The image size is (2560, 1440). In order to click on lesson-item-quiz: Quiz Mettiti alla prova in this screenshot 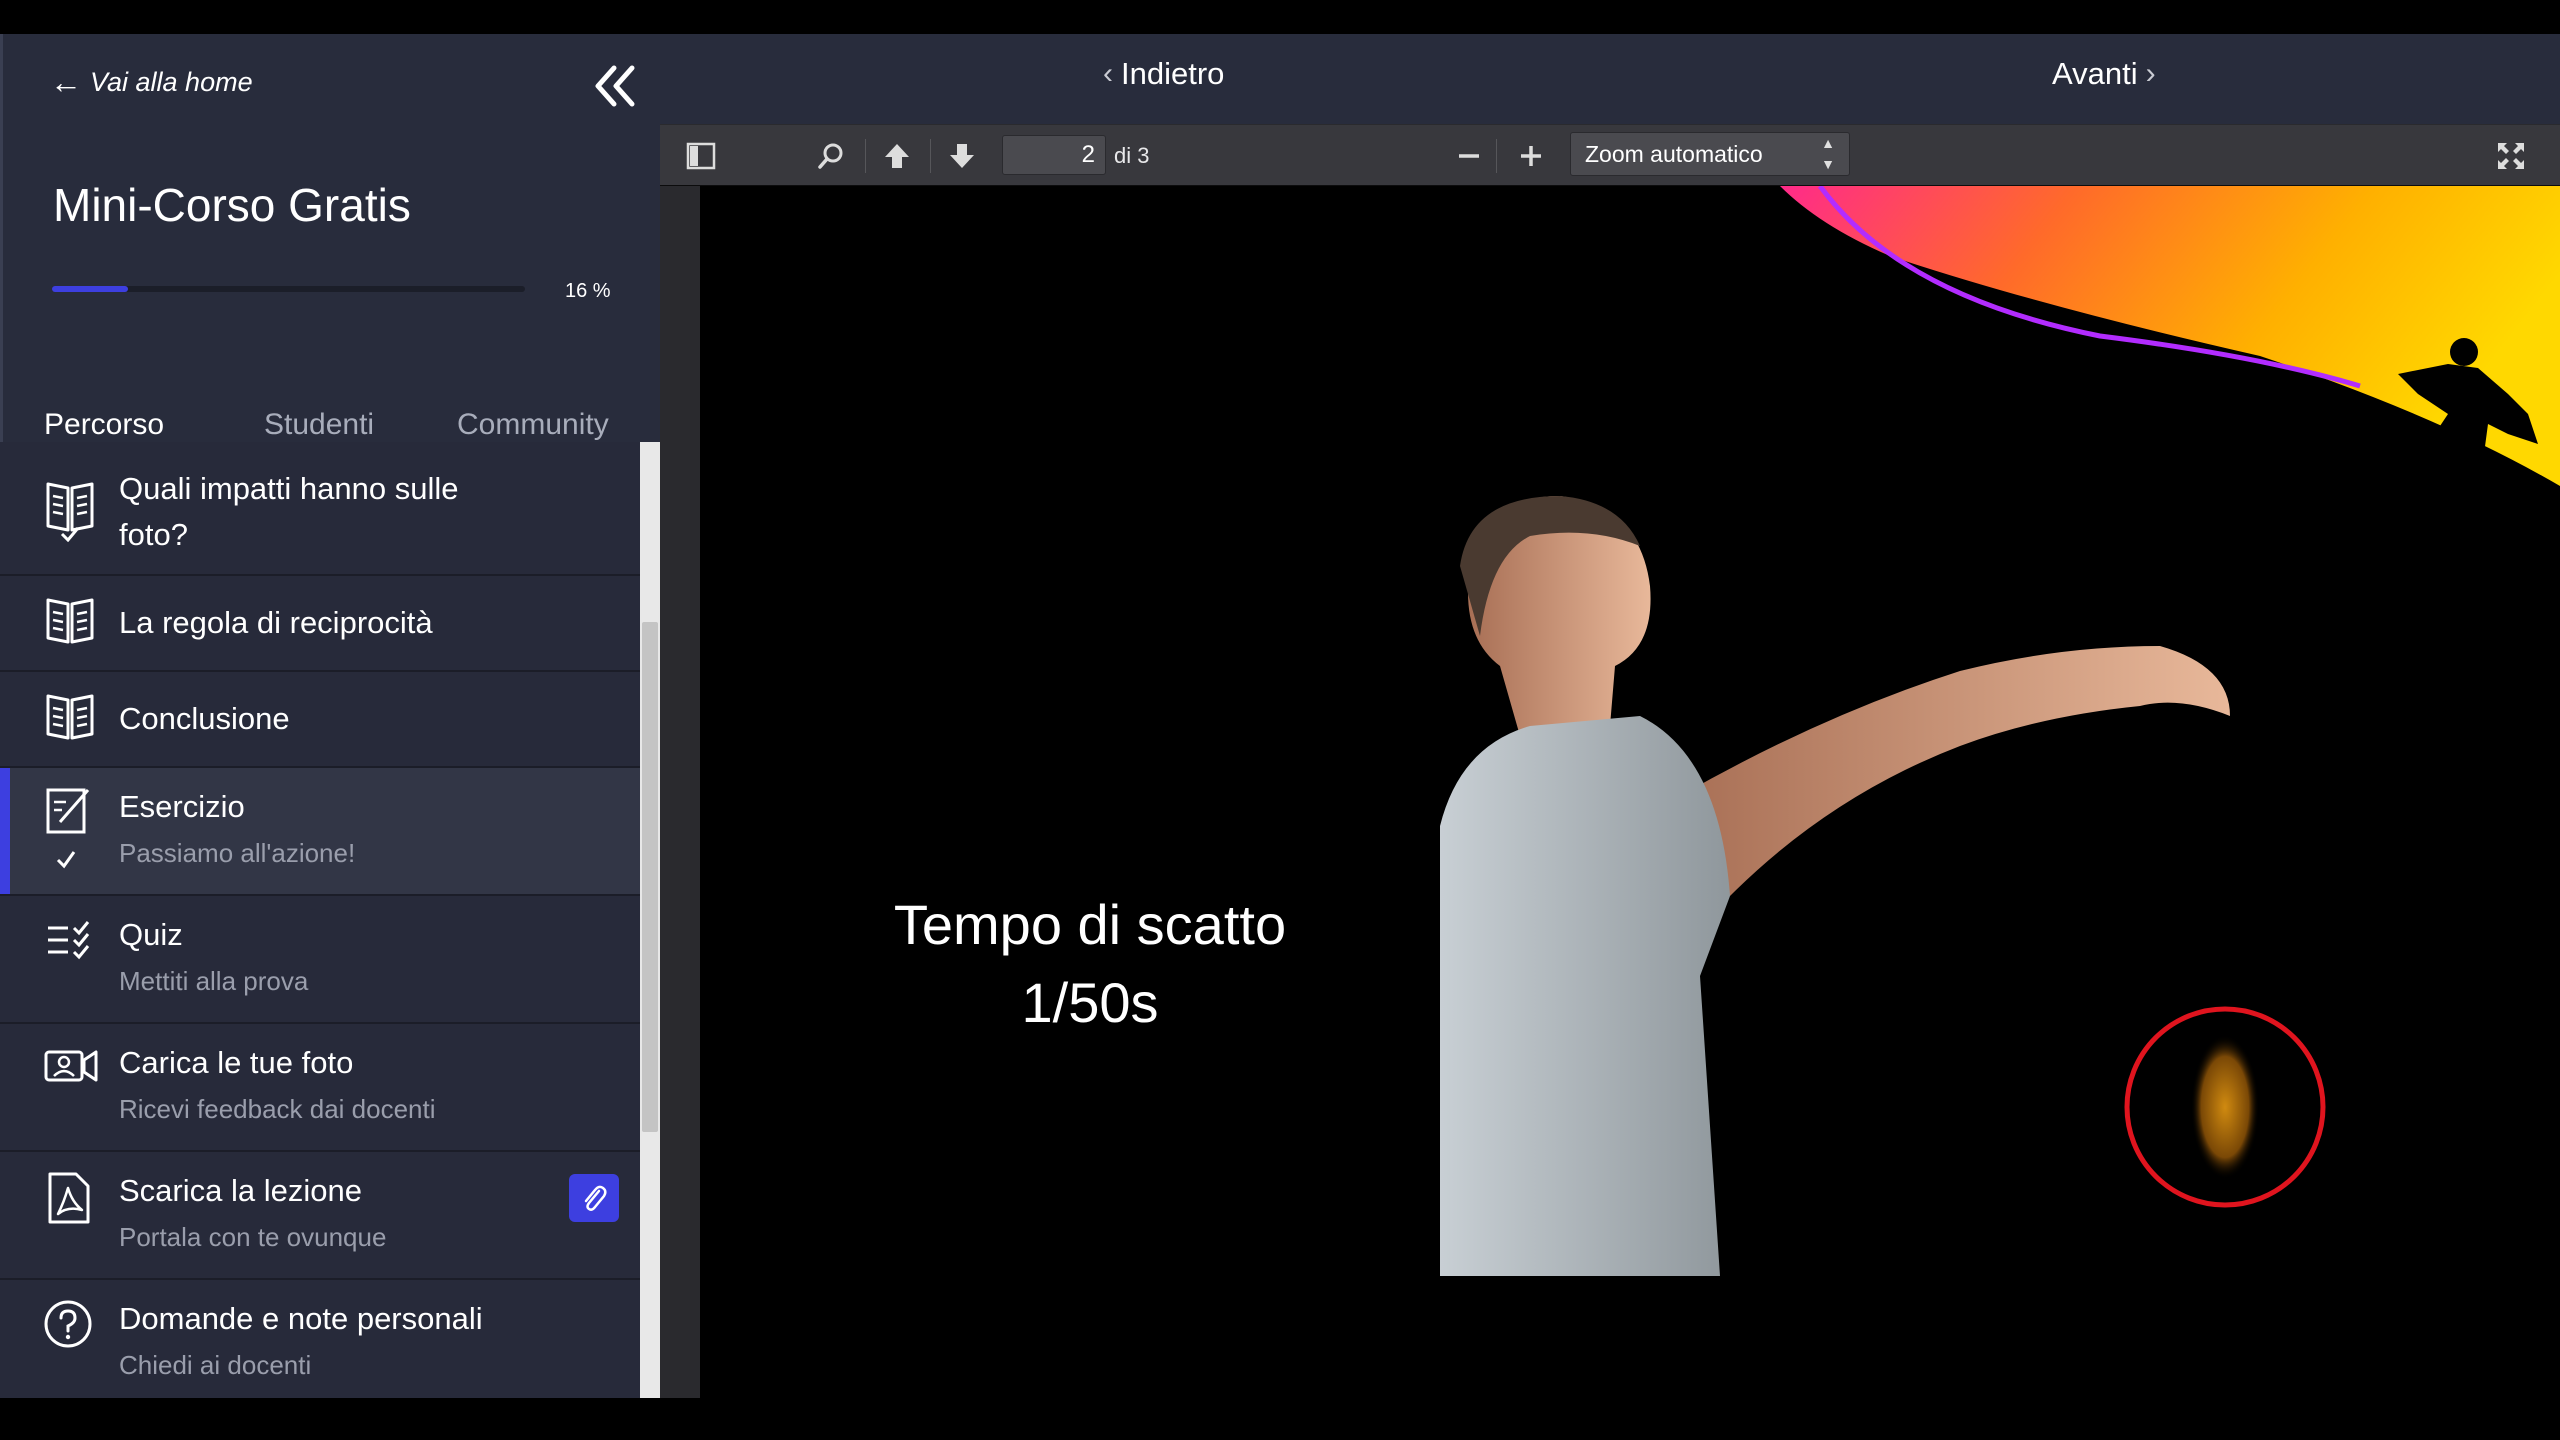, I will do `click(320, 960)`.